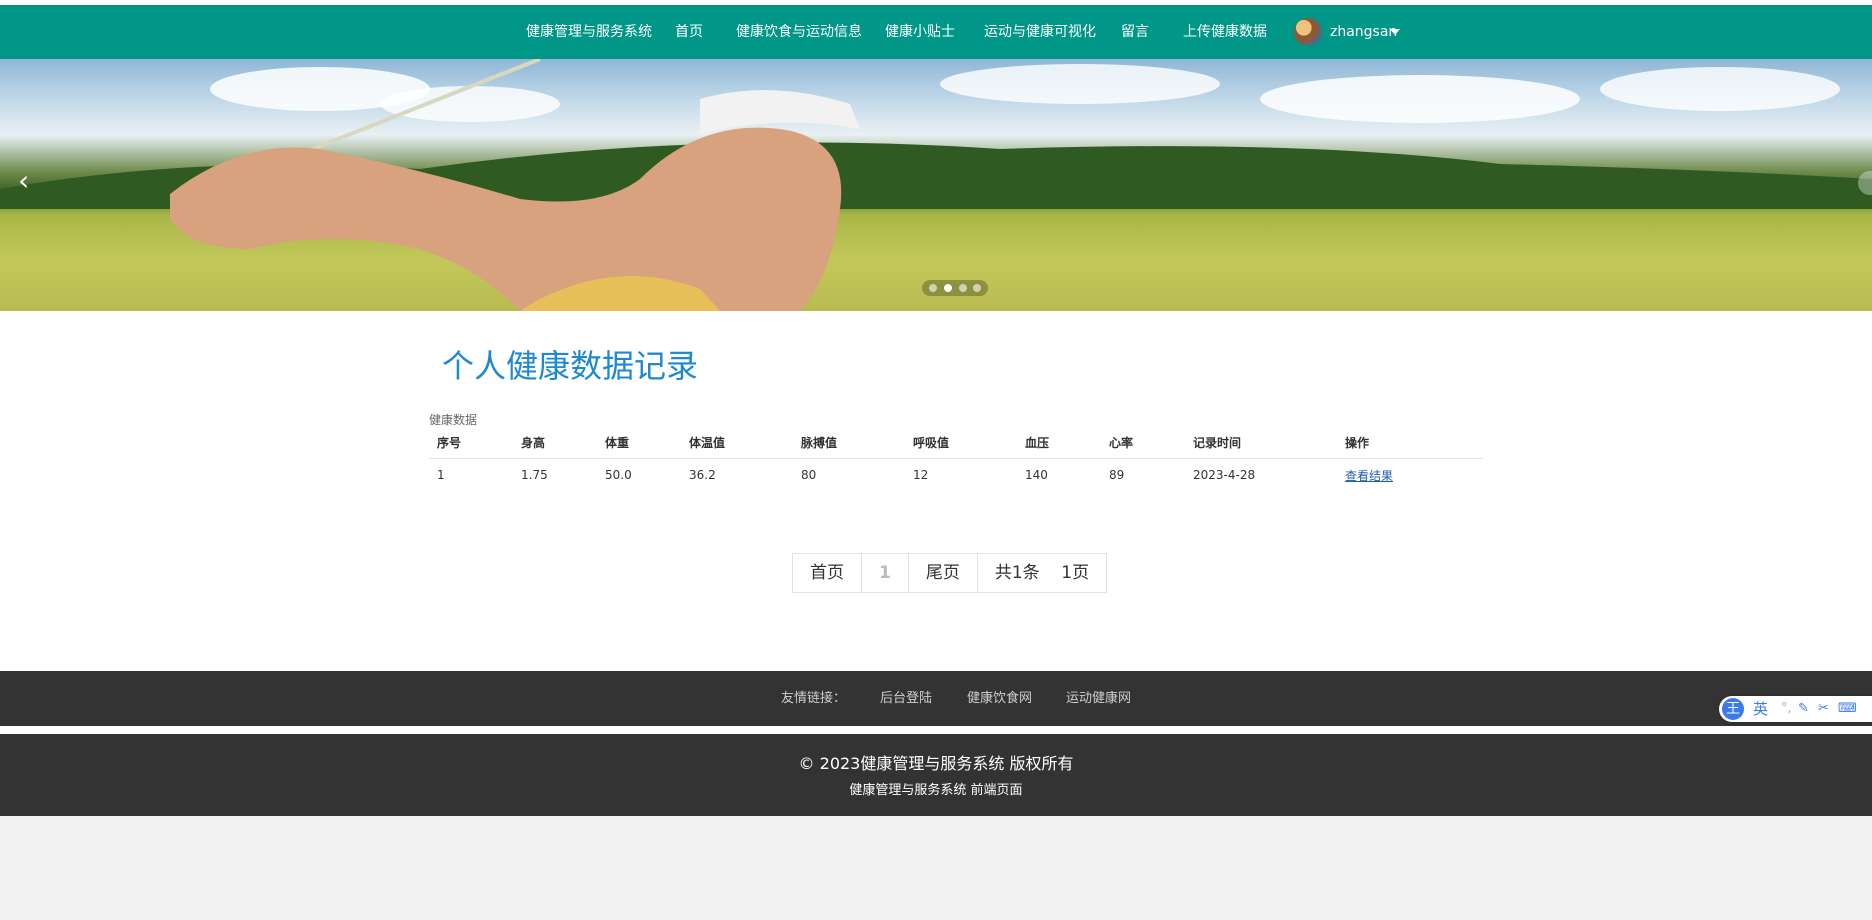  Describe the element at coordinates (1823, 709) in the screenshot. I see `scissors-icon: ✂` at that location.